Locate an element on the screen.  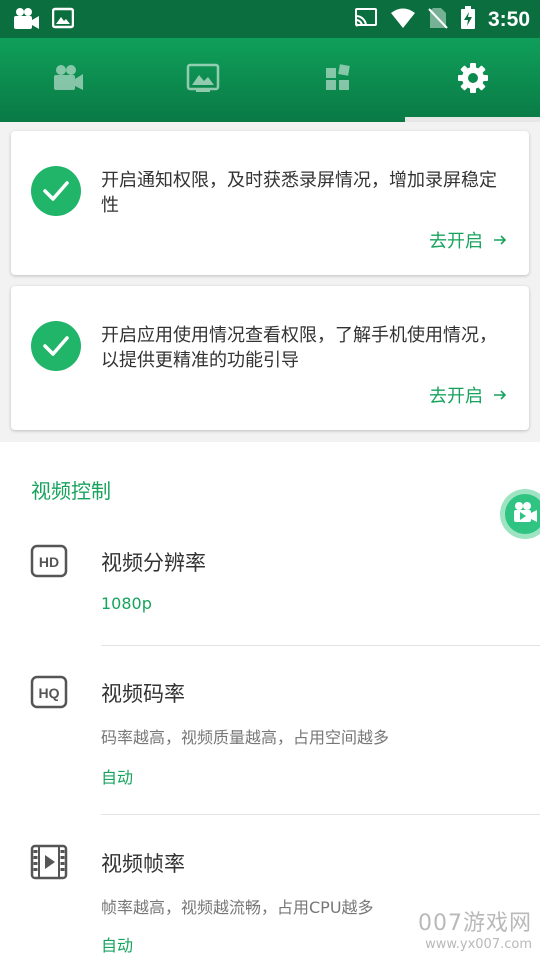
enable-usage-access-button: 去开启 is located at coordinates (468, 395).